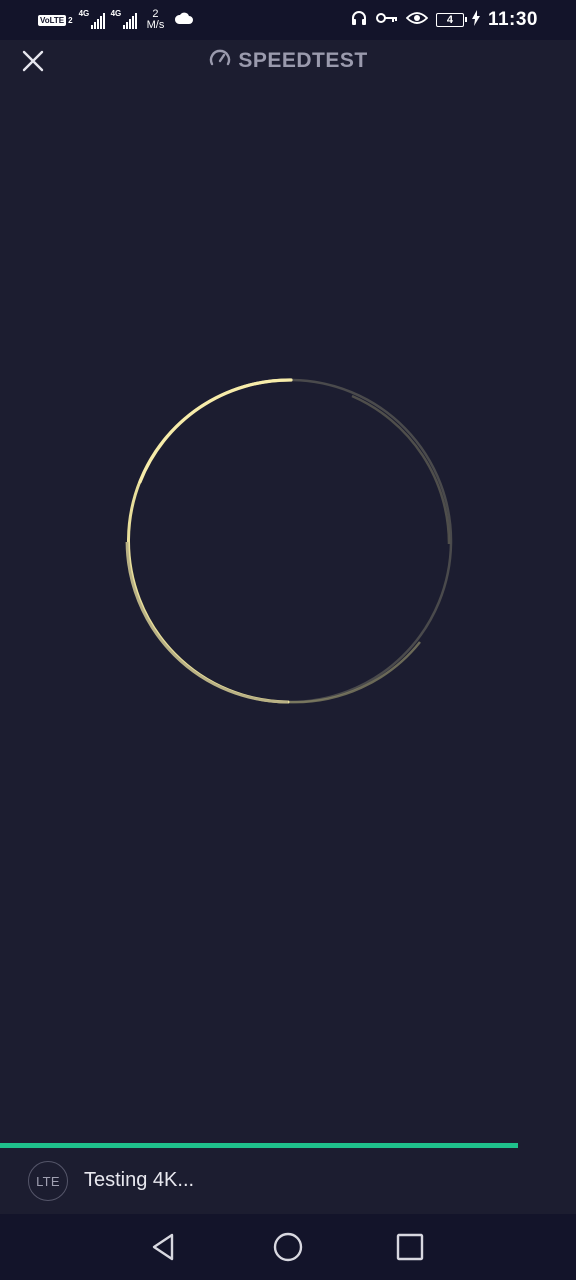 This screenshot has height=1280, width=576. I want to click on cloud-icon, so click(184, 20).